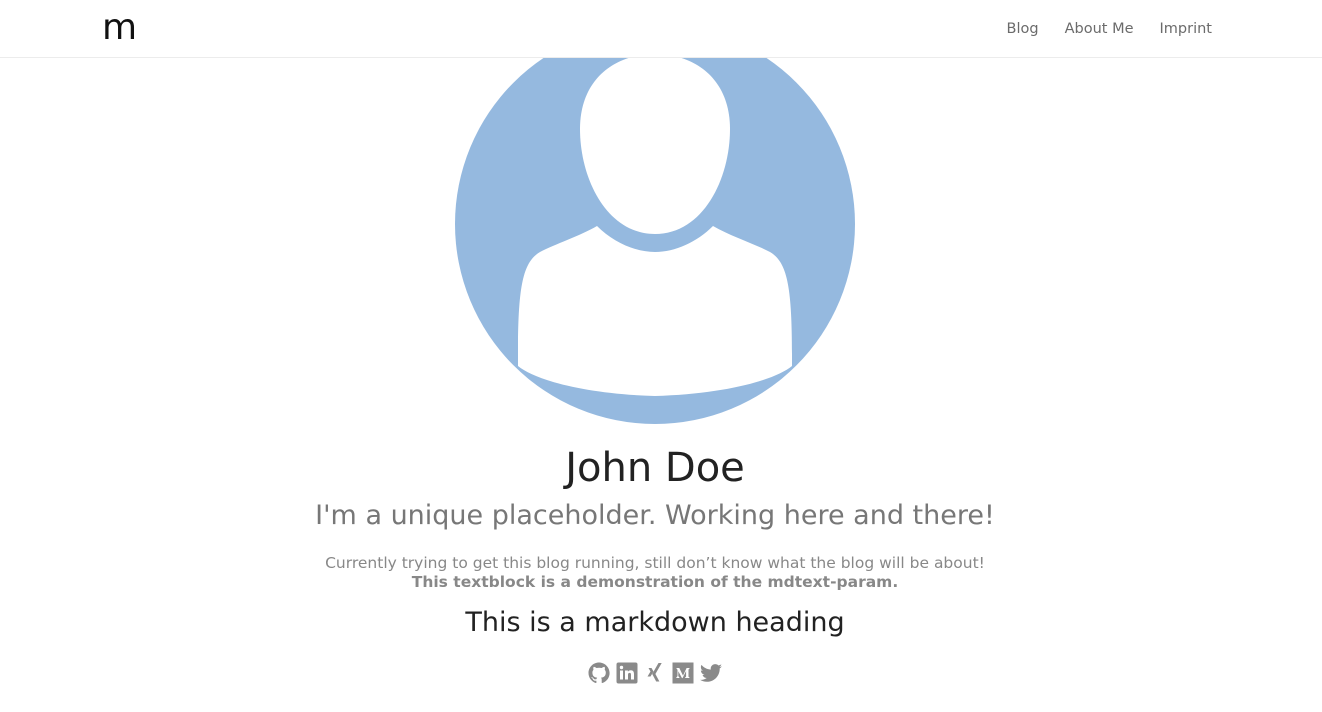  What do you see at coordinates (1186, 29) in the screenshot?
I see `nav-link-imprint: Imprint` at bounding box center [1186, 29].